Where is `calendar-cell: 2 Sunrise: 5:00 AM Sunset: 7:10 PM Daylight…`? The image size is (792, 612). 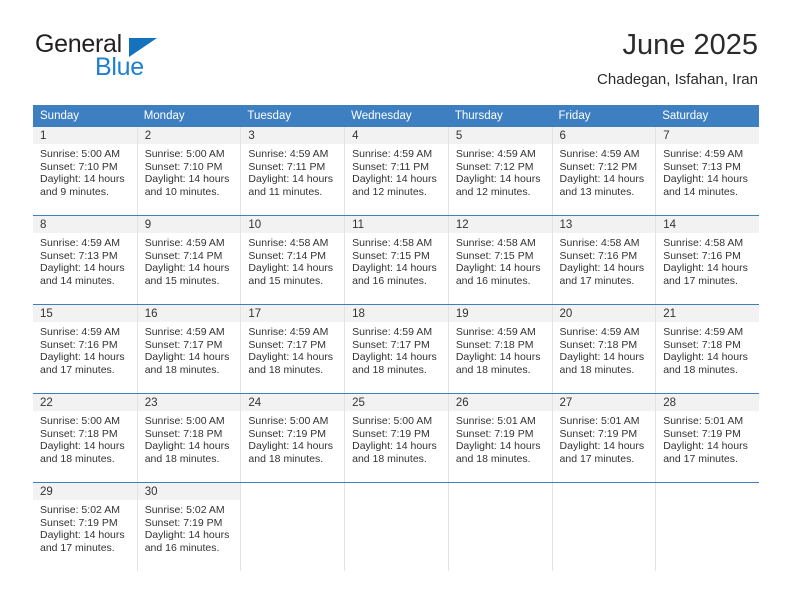 calendar-cell: 2 Sunrise: 5:00 AM Sunset: 7:10 PM Daylight… is located at coordinates (188, 171).